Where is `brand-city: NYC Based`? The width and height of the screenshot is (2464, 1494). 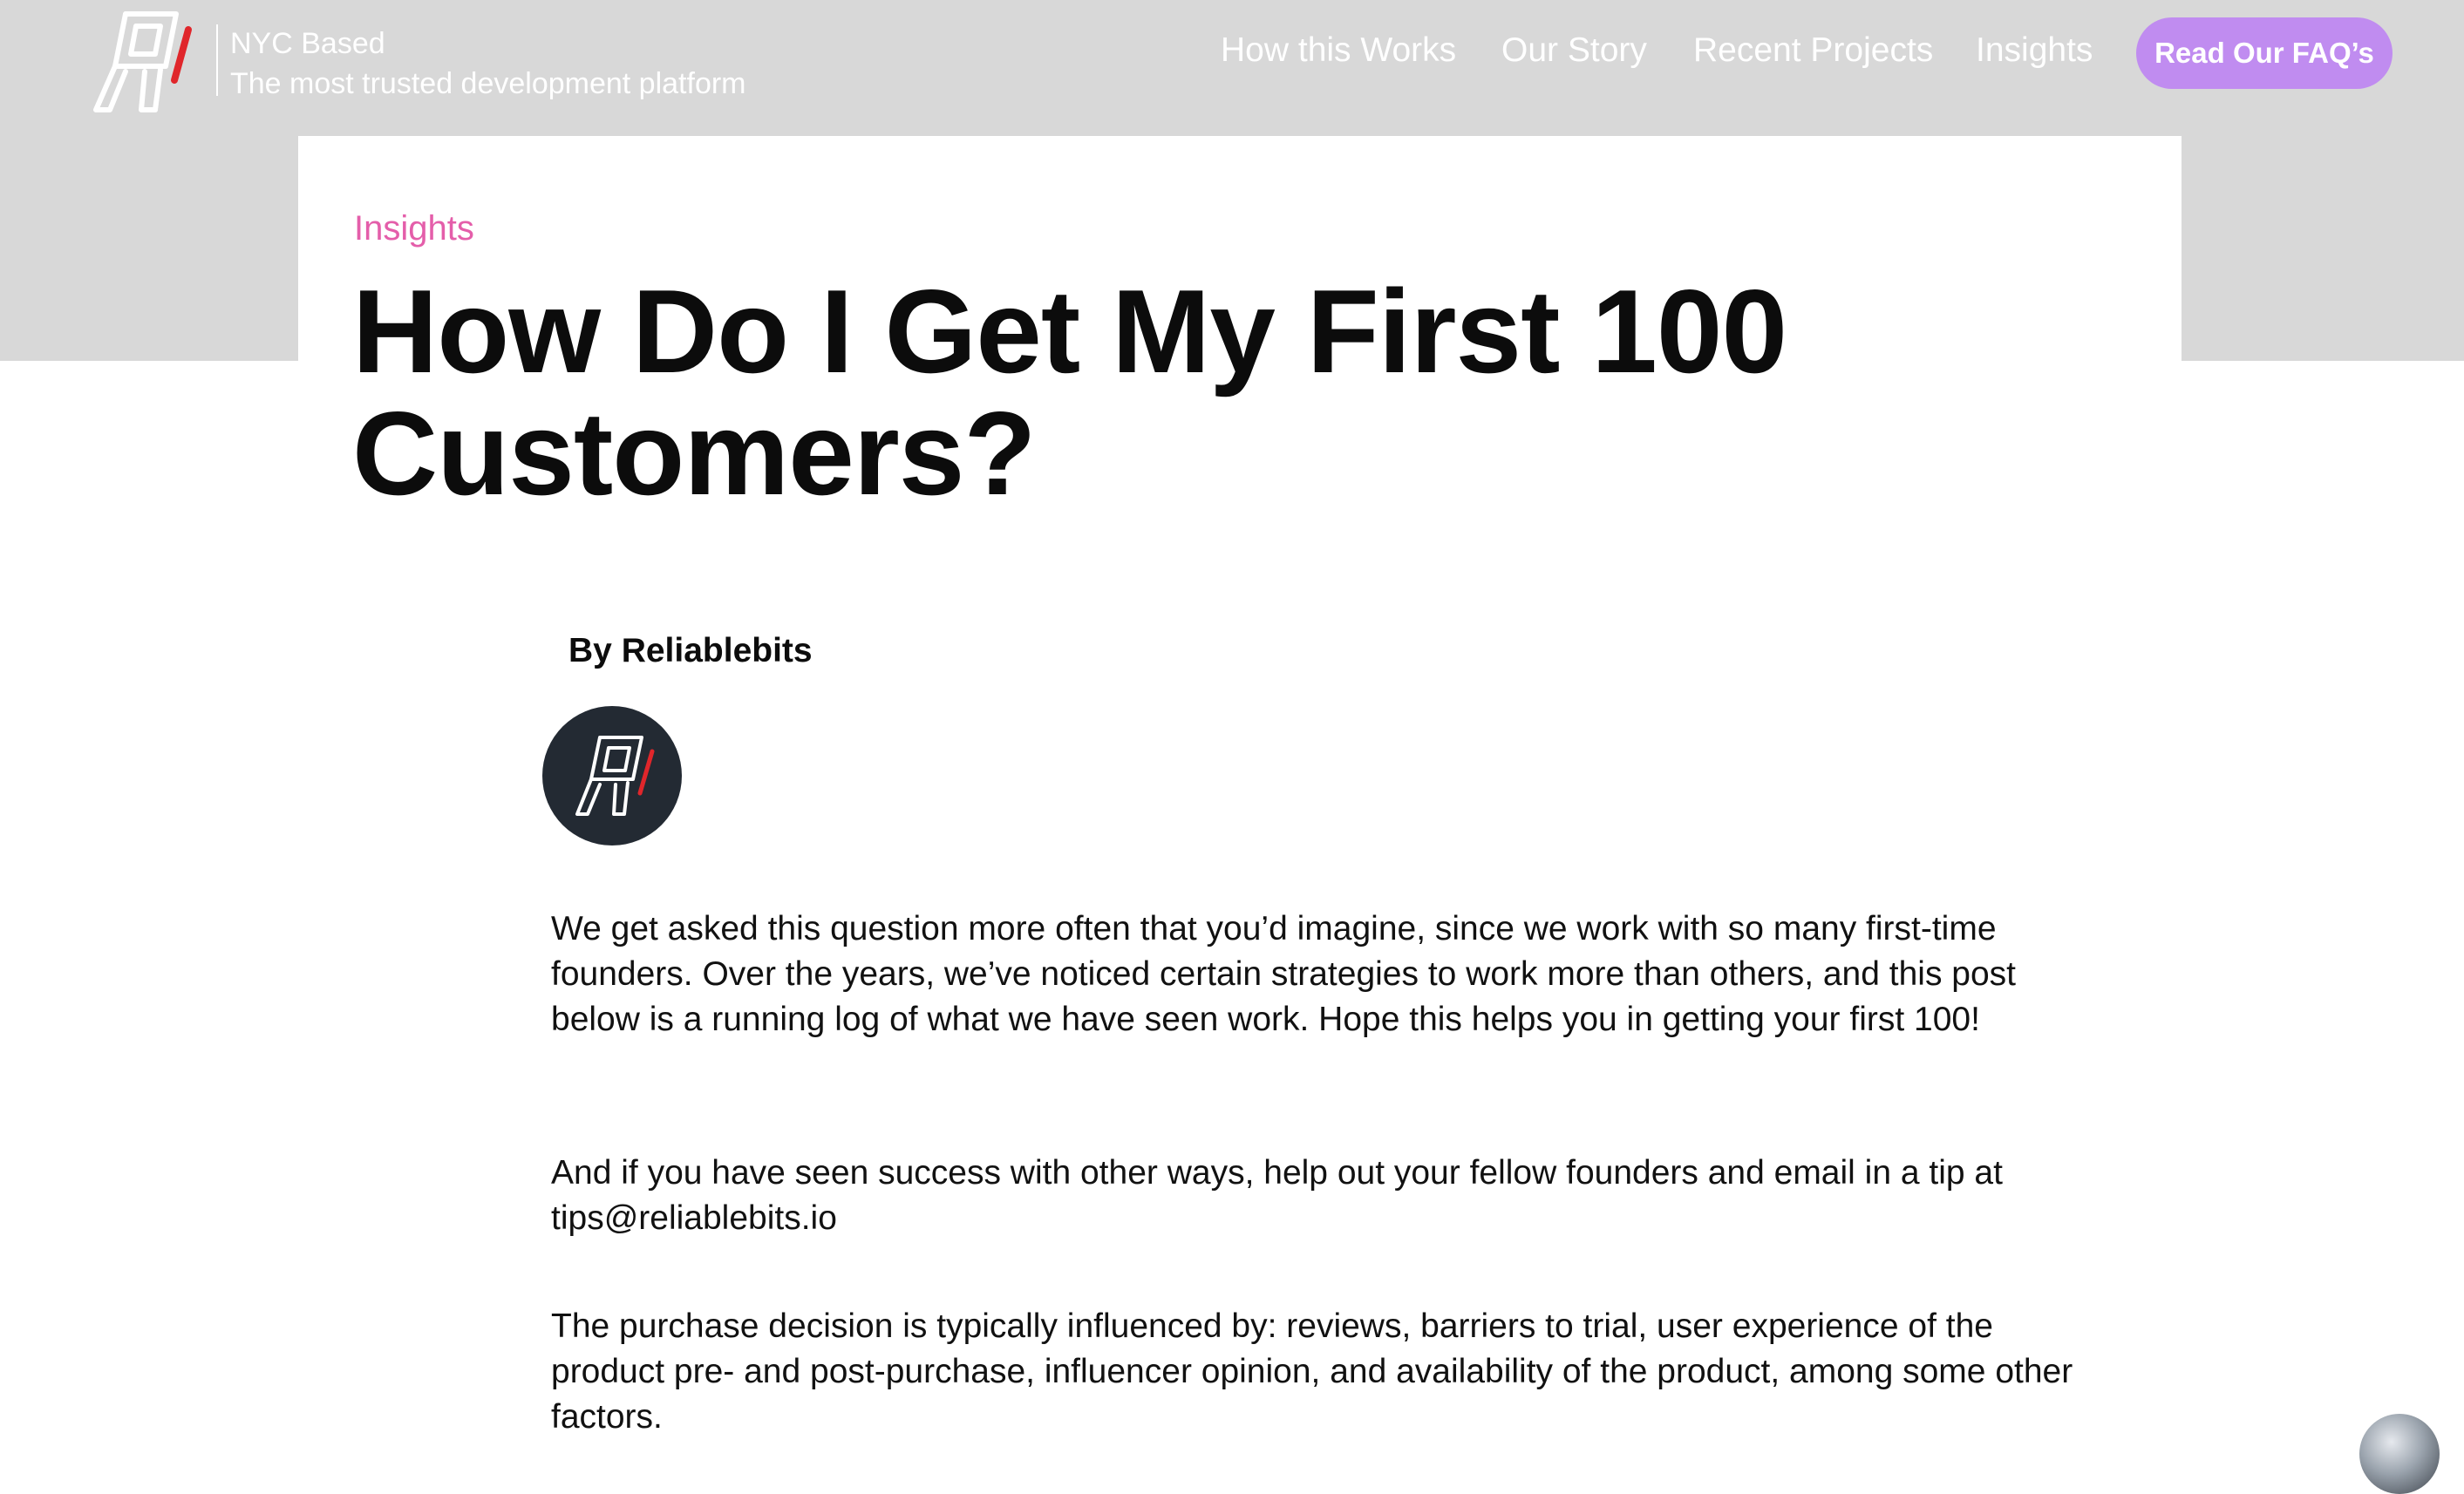 brand-city: NYC Based is located at coordinates (307, 43).